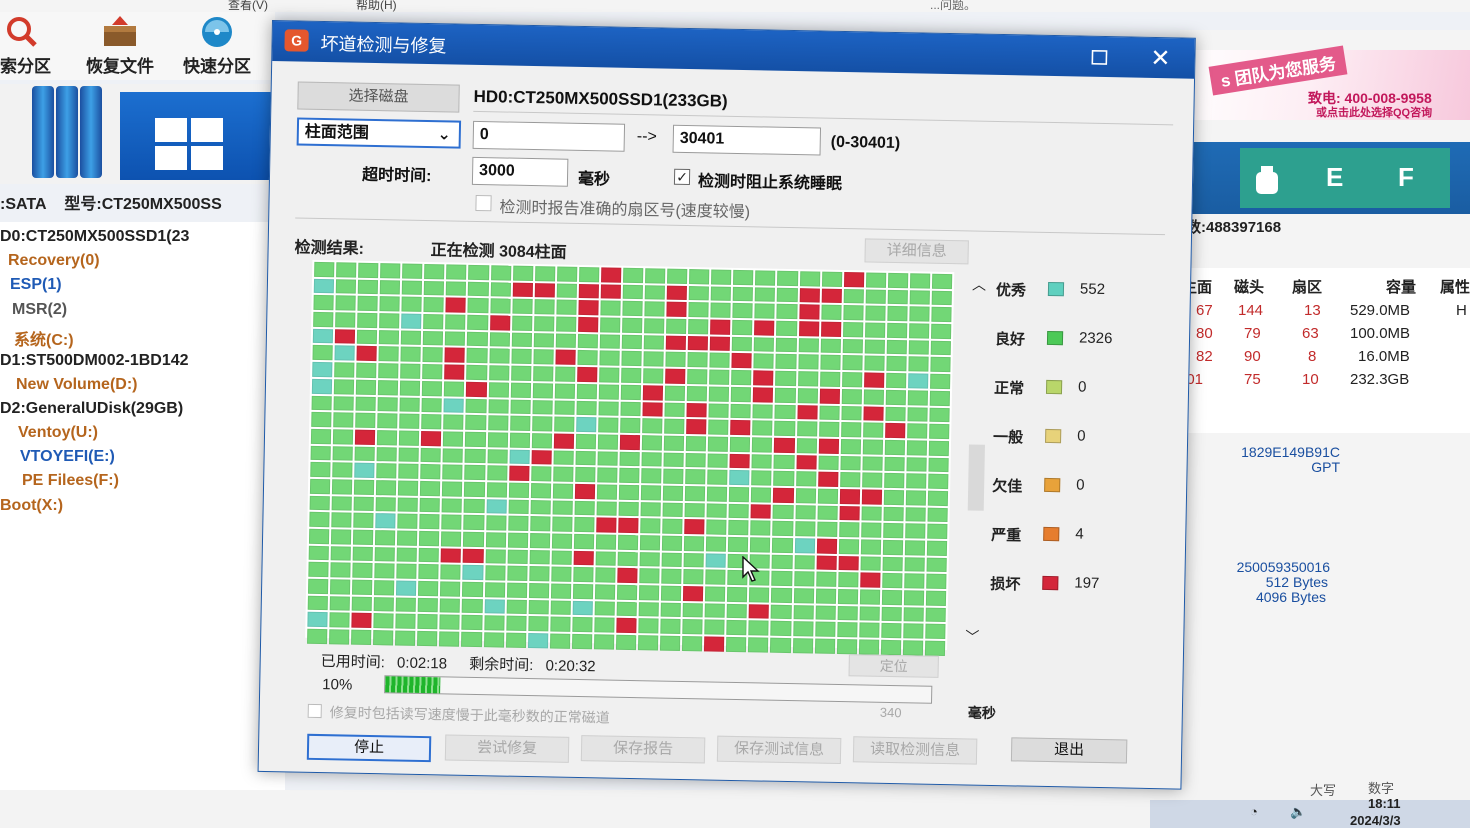 The height and width of the screenshot is (828, 1470). What do you see at coordinates (1290, 597) in the screenshot?
I see `physical-sector-size: 4096 Bytes` at bounding box center [1290, 597].